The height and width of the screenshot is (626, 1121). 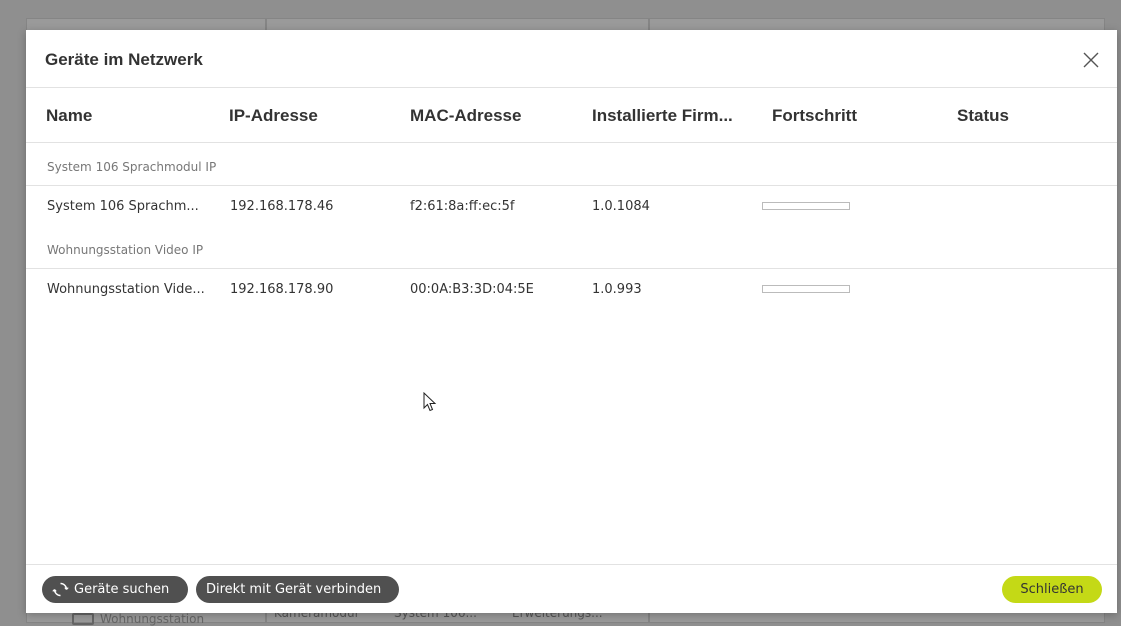 What do you see at coordinates (571, 247) in the screenshot?
I see `group-header: Wohnungsstation Video IP` at bounding box center [571, 247].